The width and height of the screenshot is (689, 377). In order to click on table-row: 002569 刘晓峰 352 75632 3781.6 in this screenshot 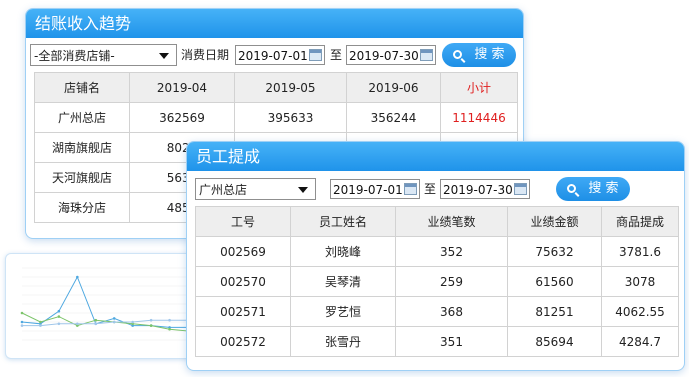, I will do `click(437, 251)`.